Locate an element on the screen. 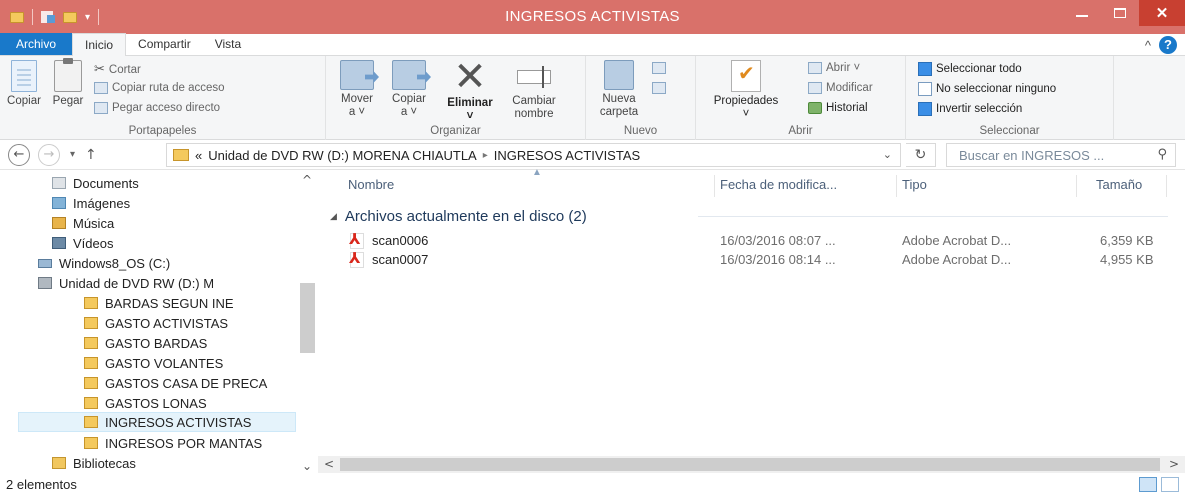  properties-label: Propiedades is located at coordinates (746, 101).